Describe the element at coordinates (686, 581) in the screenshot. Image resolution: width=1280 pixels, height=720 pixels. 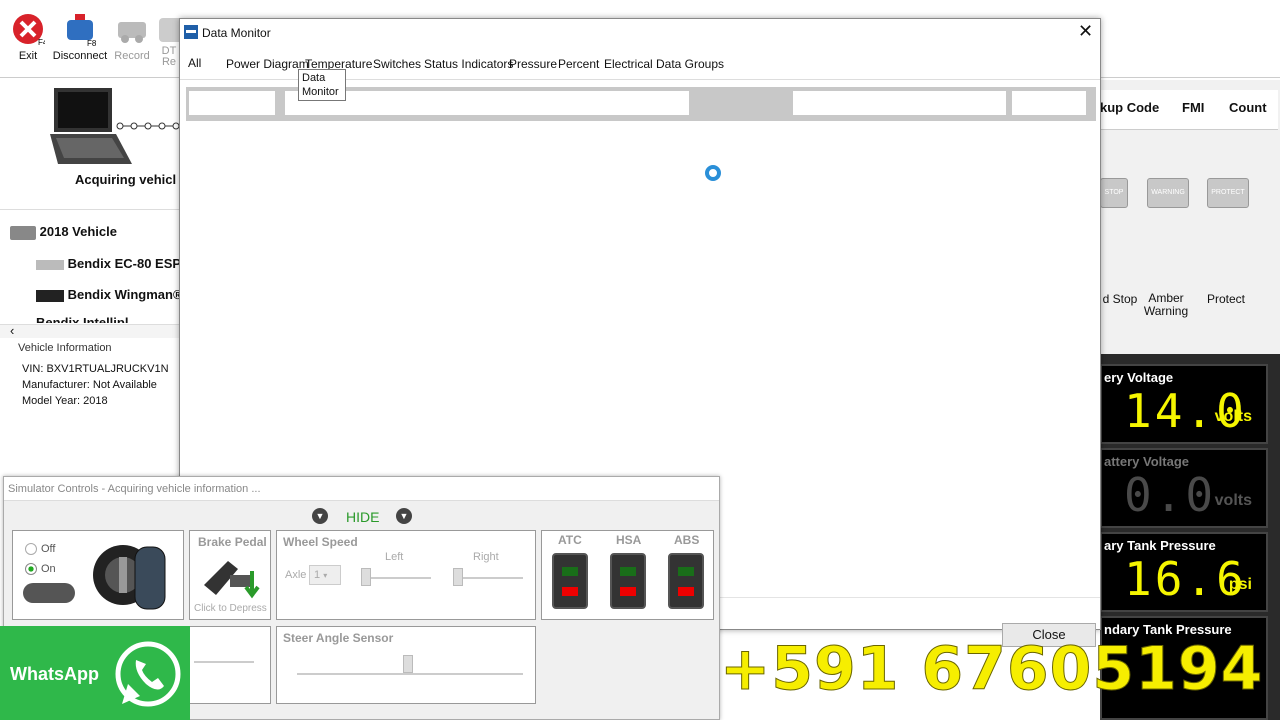
I see `abs-switch` at that location.